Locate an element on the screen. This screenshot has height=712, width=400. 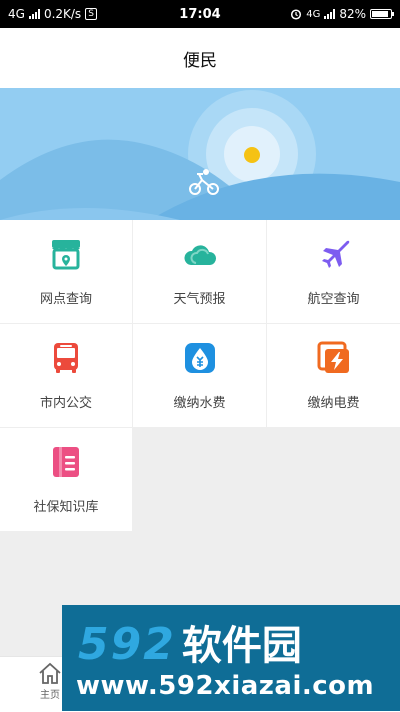
status-left: 4G 0.2K/s S is located at coordinates (52, 14).